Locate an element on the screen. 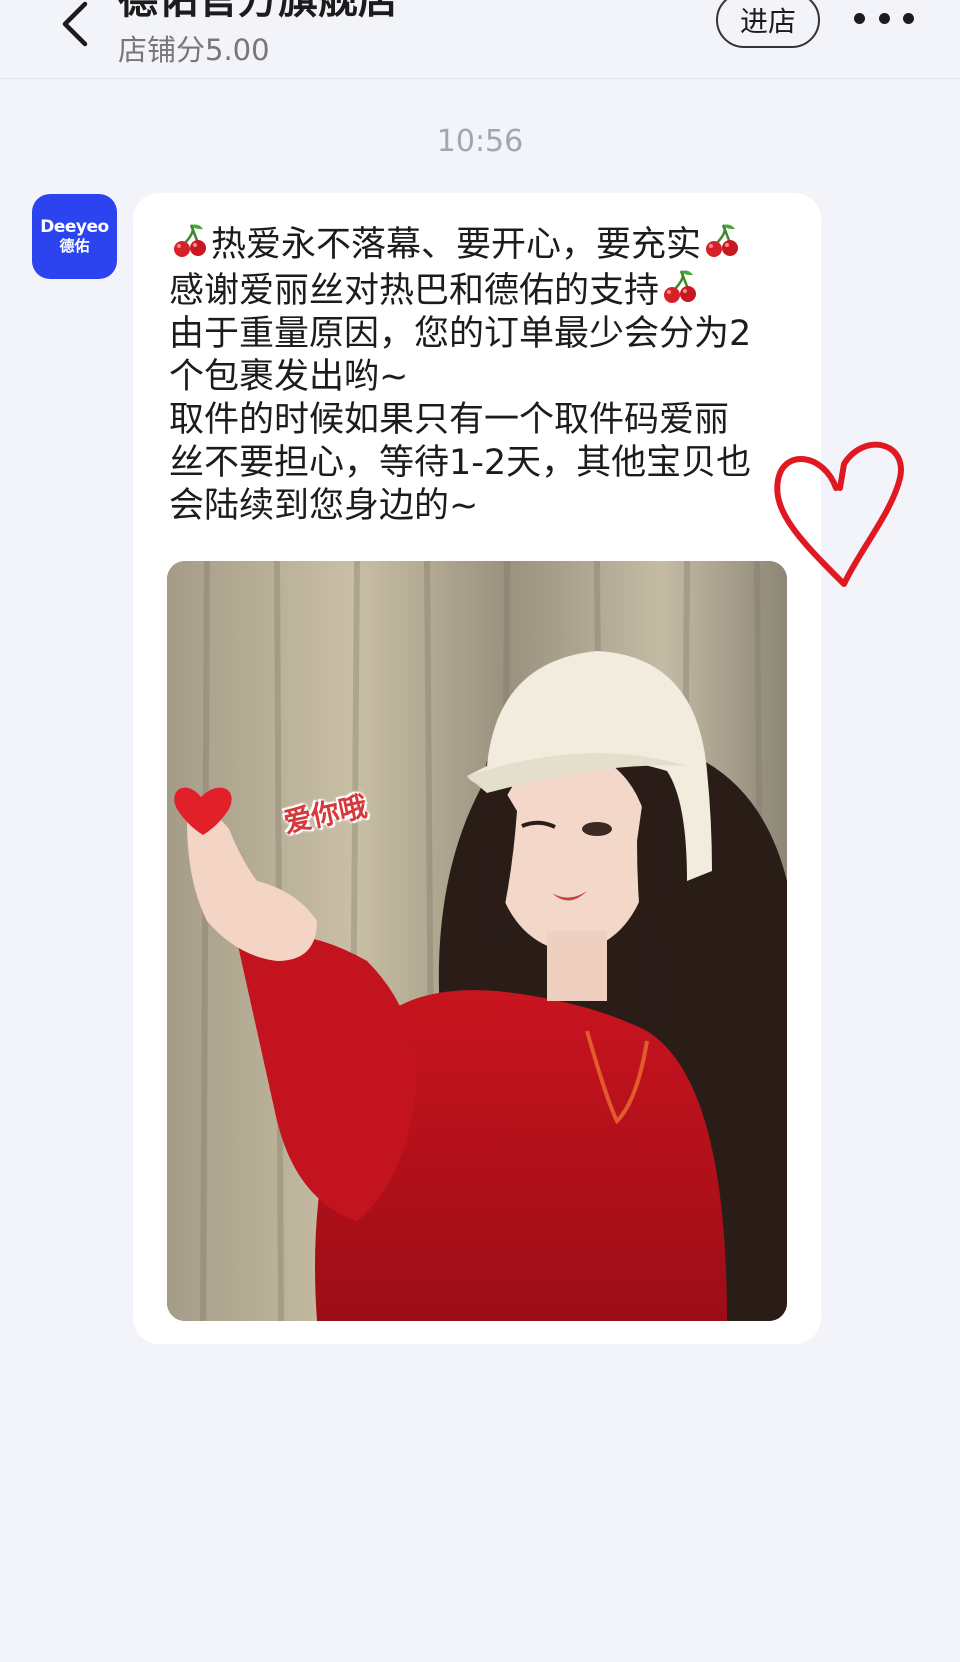  message-line-6: 丝不要担心，等待1-2天，其他宝贝也 is located at coordinates (460, 463).